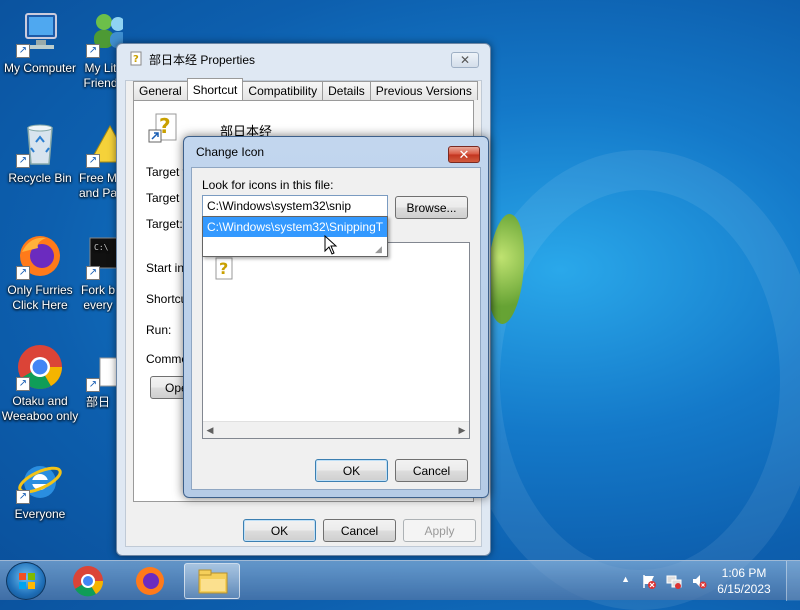 The height and width of the screenshot is (610, 800). What do you see at coordinates (744, 581) in the screenshot?
I see `taskbar-clock: 1:06 PM 6/15/2023` at bounding box center [744, 581].